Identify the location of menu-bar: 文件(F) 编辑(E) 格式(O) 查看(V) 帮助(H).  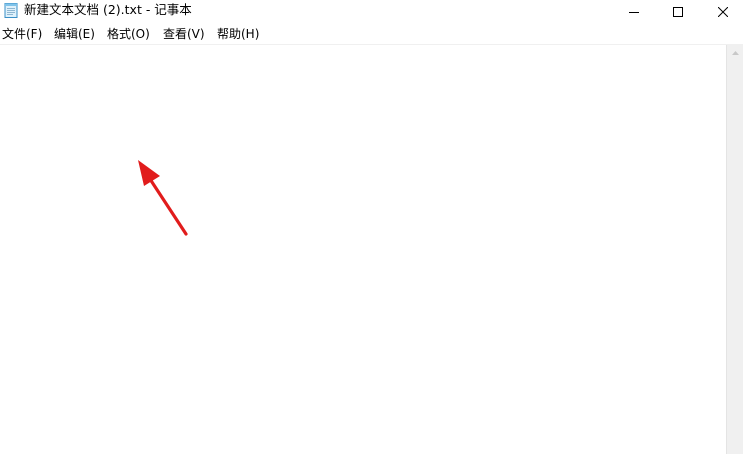
(371, 34).